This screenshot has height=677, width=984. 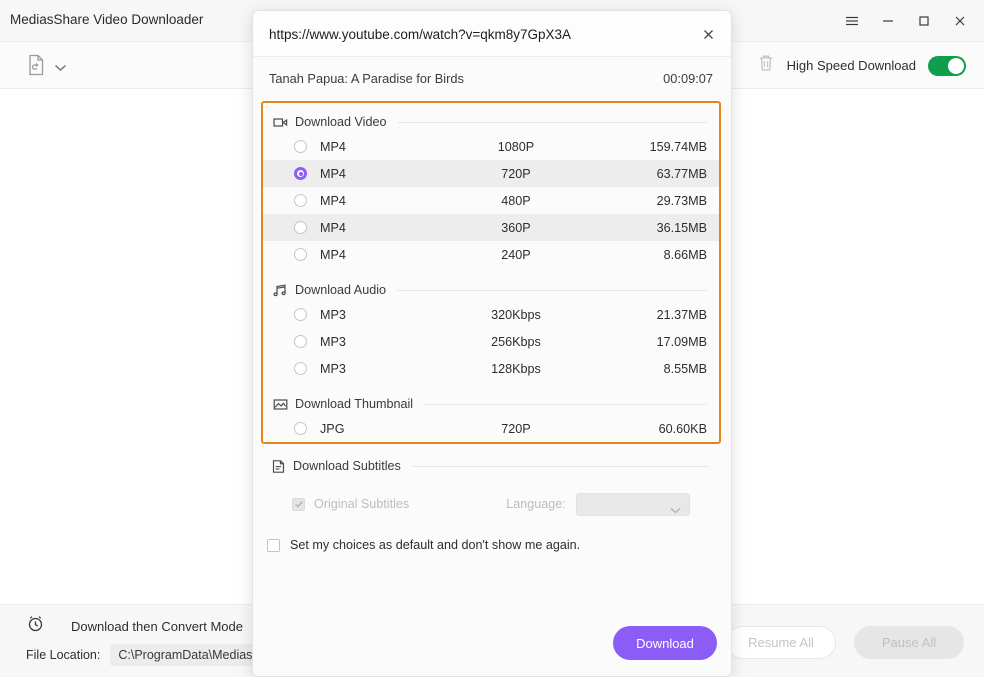 What do you see at coordinates (852, 21) in the screenshot?
I see `menu-icon` at bounding box center [852, 21].